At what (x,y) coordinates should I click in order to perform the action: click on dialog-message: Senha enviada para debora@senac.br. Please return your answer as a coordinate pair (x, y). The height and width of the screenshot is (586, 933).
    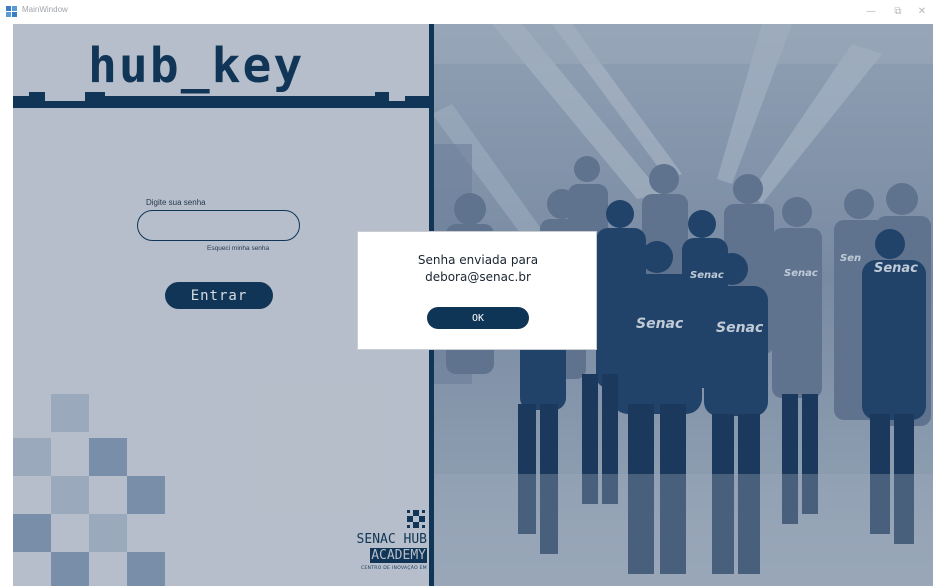
    Looking at the image, I should click on (478, 269).